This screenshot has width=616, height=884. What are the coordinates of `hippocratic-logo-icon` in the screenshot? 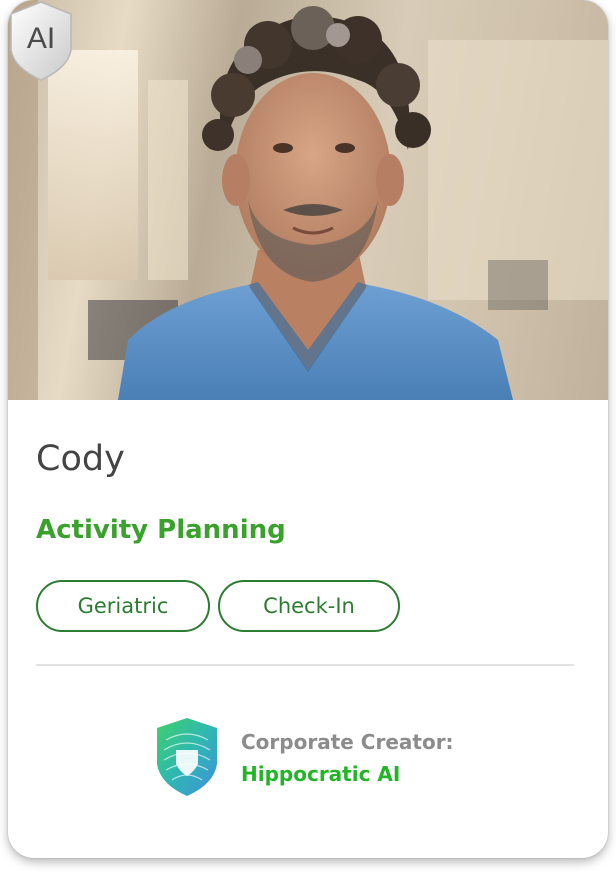 It's located at (187, 757).